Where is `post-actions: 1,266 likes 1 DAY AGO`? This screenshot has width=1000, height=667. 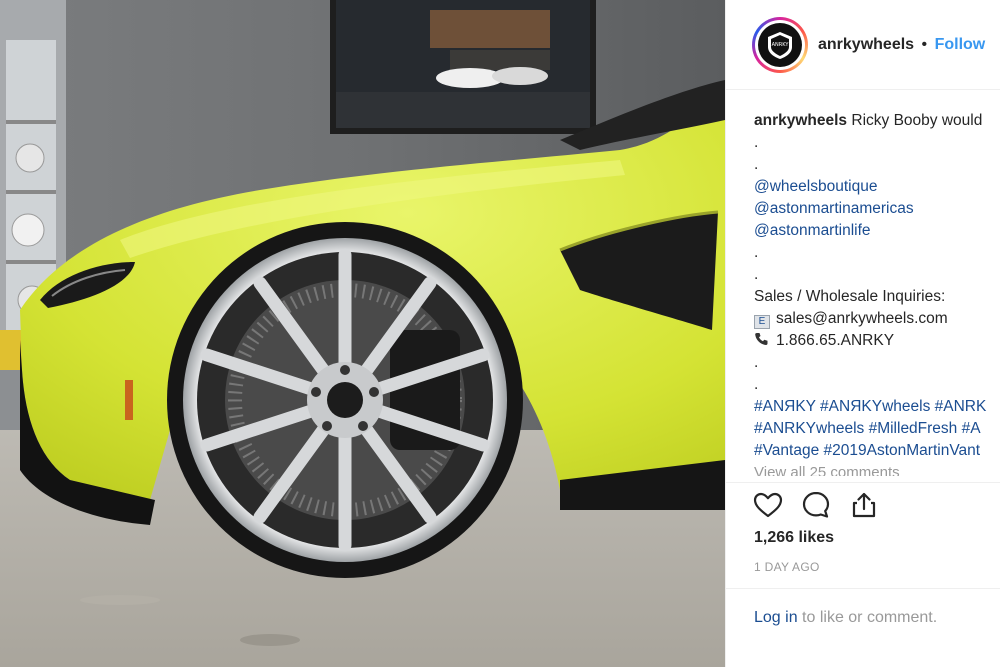
post-actions: 1,266 likes 1 DAY AGO is located at coordinates (863, 537).